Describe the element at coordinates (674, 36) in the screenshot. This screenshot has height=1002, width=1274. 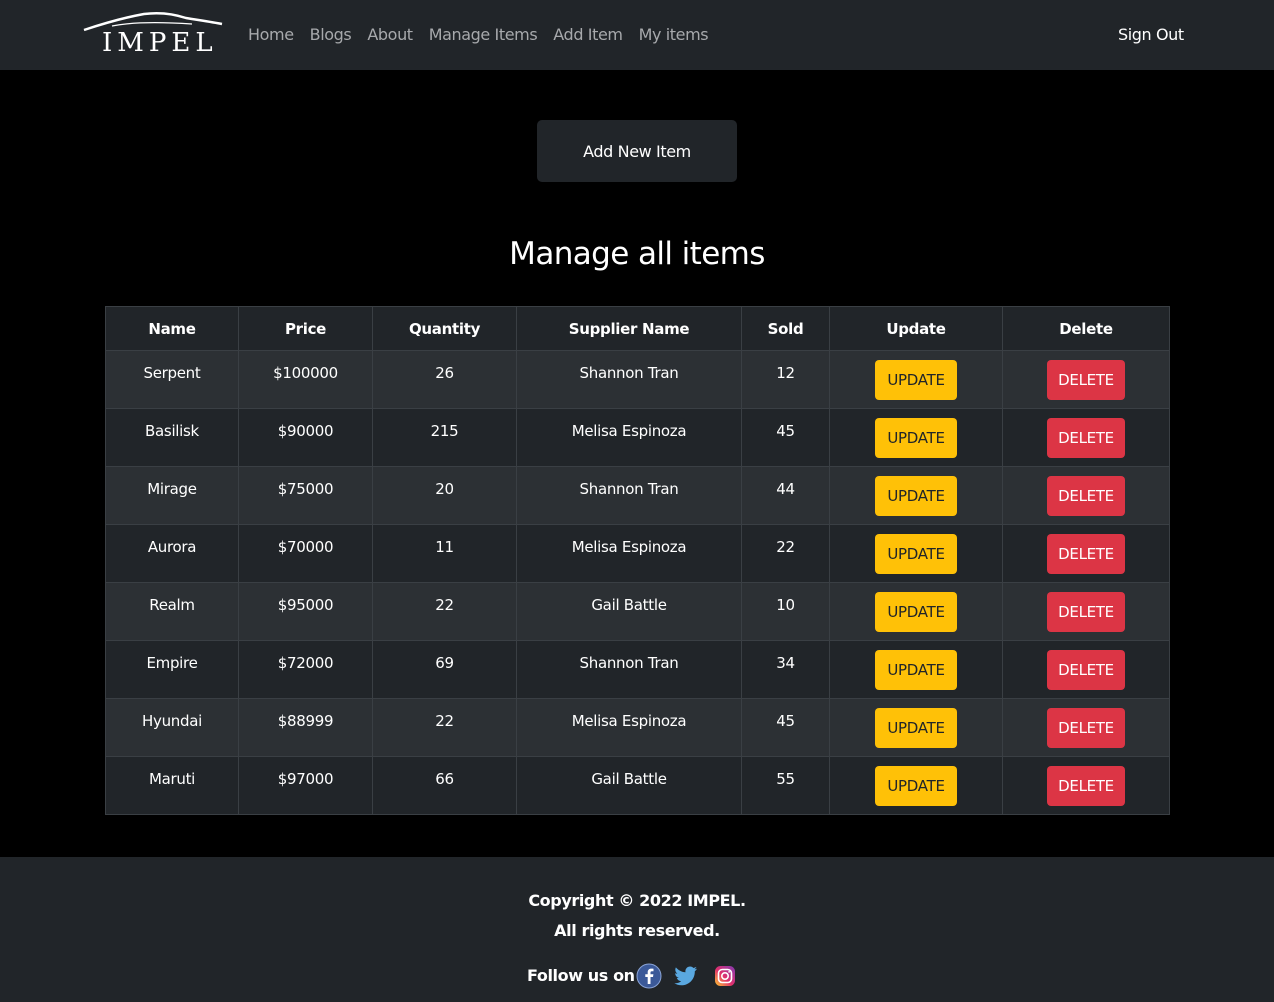
I see `nav-my-items: My items` at that location.